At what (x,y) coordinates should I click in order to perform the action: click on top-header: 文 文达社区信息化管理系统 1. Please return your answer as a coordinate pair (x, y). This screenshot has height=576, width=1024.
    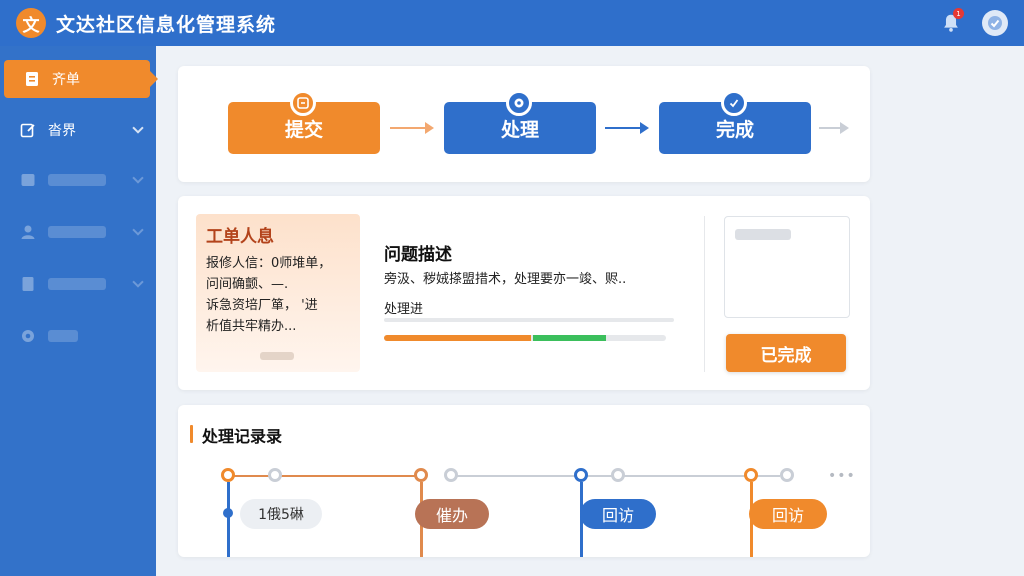
    Looking at the image, I should click on (512, 23).